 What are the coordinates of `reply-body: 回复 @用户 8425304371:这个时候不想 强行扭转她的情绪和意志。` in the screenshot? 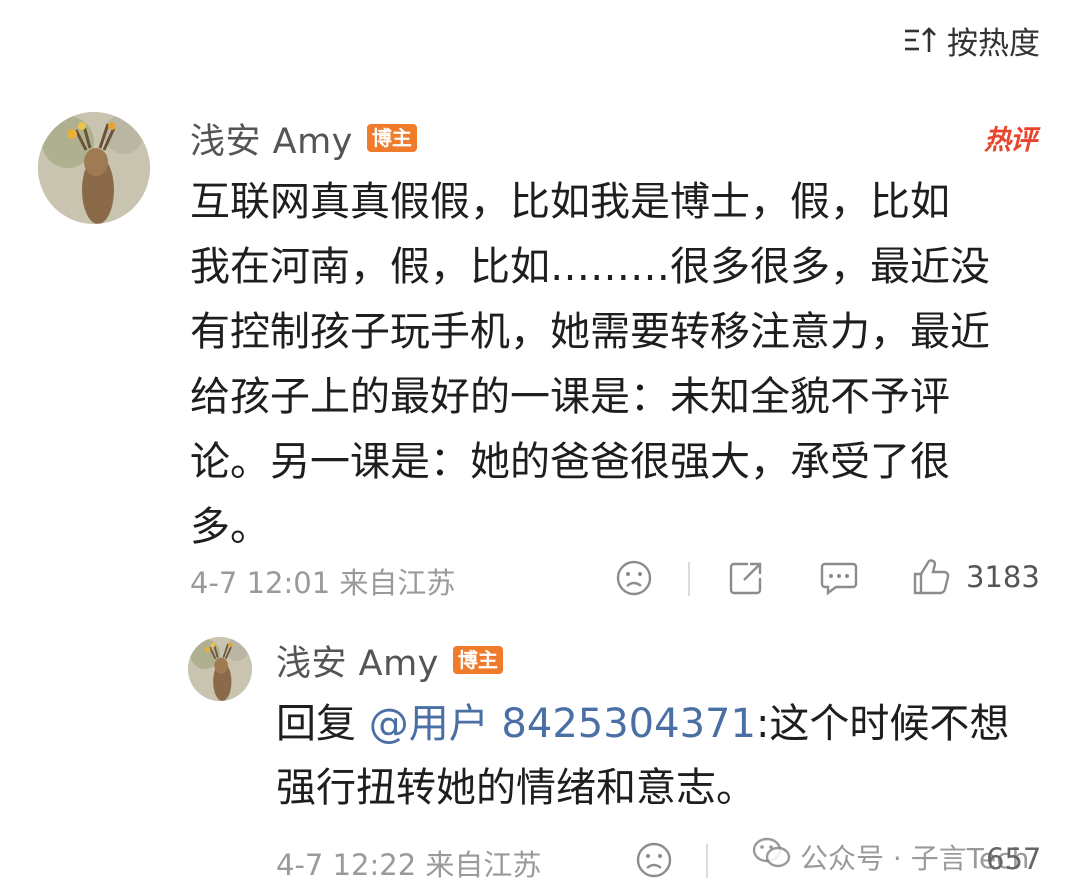 It's located at (666, 756).